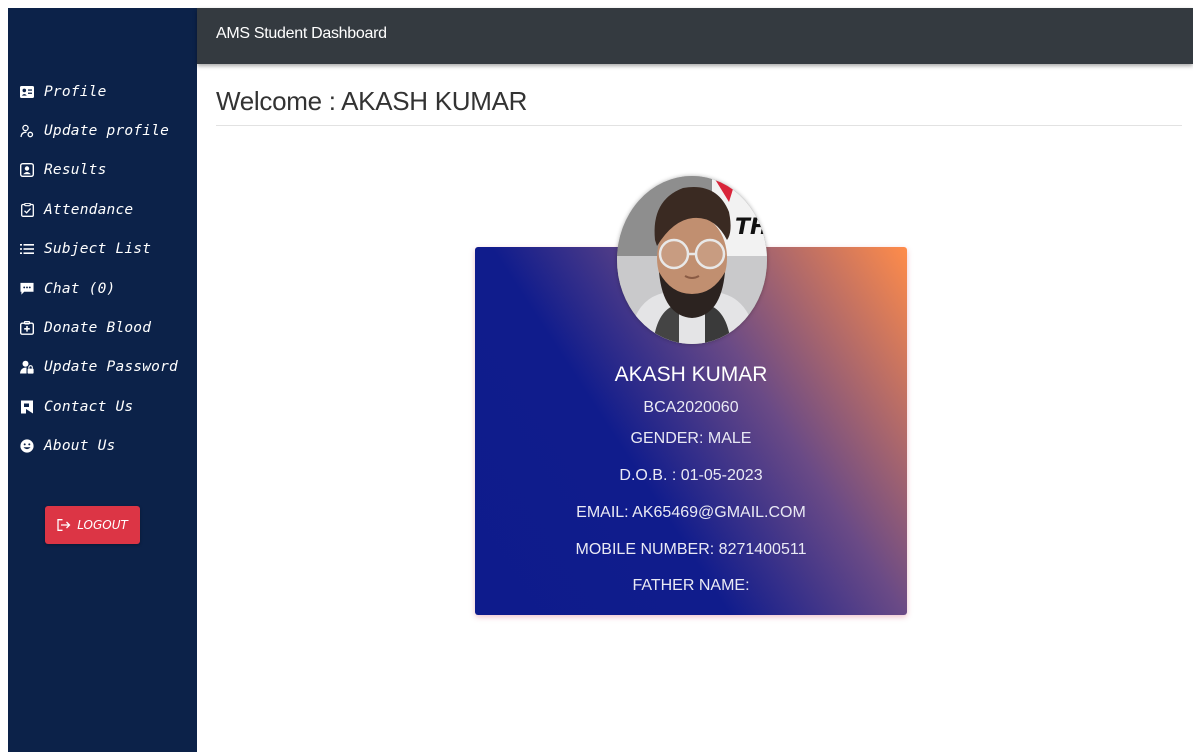  I want to click on page-frame-left, so click(4, 376).